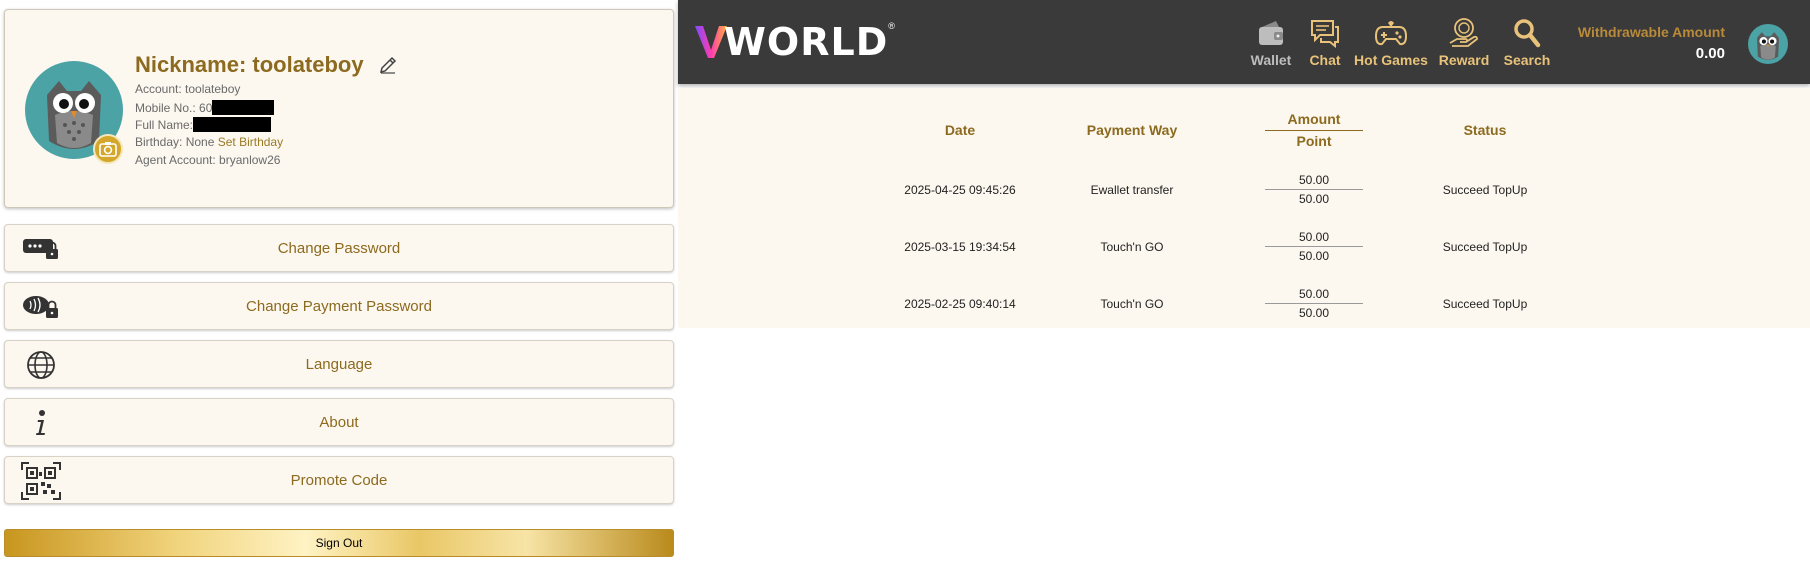 The image size is (1810, 566). Describe the element at coordinates (1391, 33) in the screenshot. I see `gamepad-icon` at that location.